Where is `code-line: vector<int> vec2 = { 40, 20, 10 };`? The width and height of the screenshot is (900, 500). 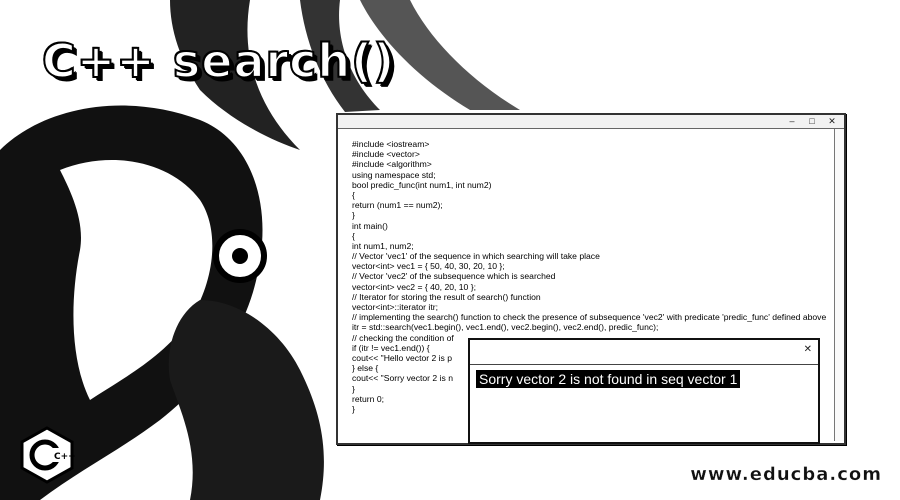
code-line: vector<int> vec2 = { 40, 20, 10 }; is located at coordinates (414, 286).